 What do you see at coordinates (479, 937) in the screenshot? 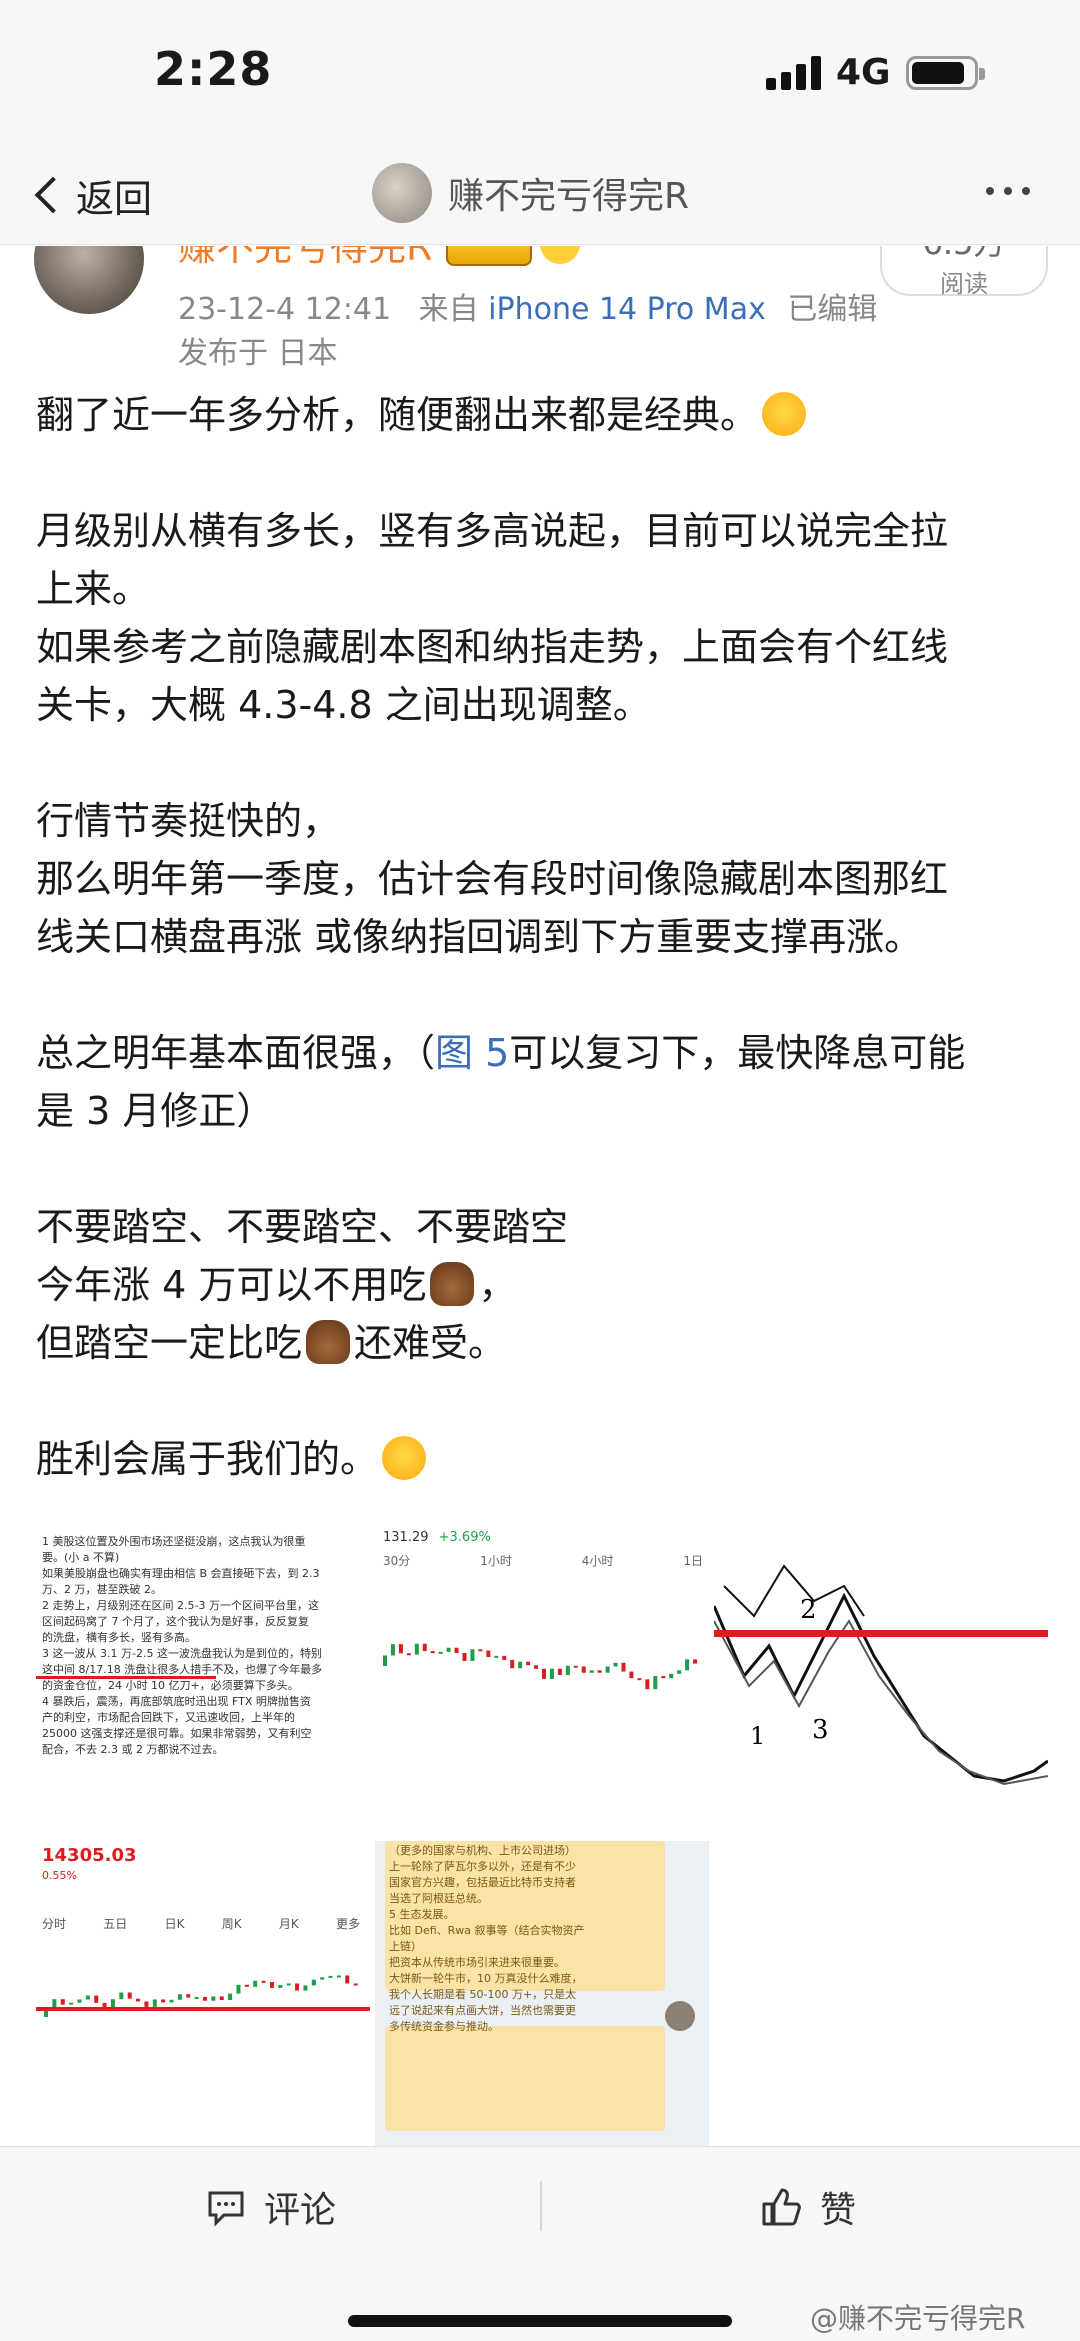
I see `text-line: 线关口横盘再涨 或像纳指回调到下方重要支撑再涨。` at bounding box center [479, 937].